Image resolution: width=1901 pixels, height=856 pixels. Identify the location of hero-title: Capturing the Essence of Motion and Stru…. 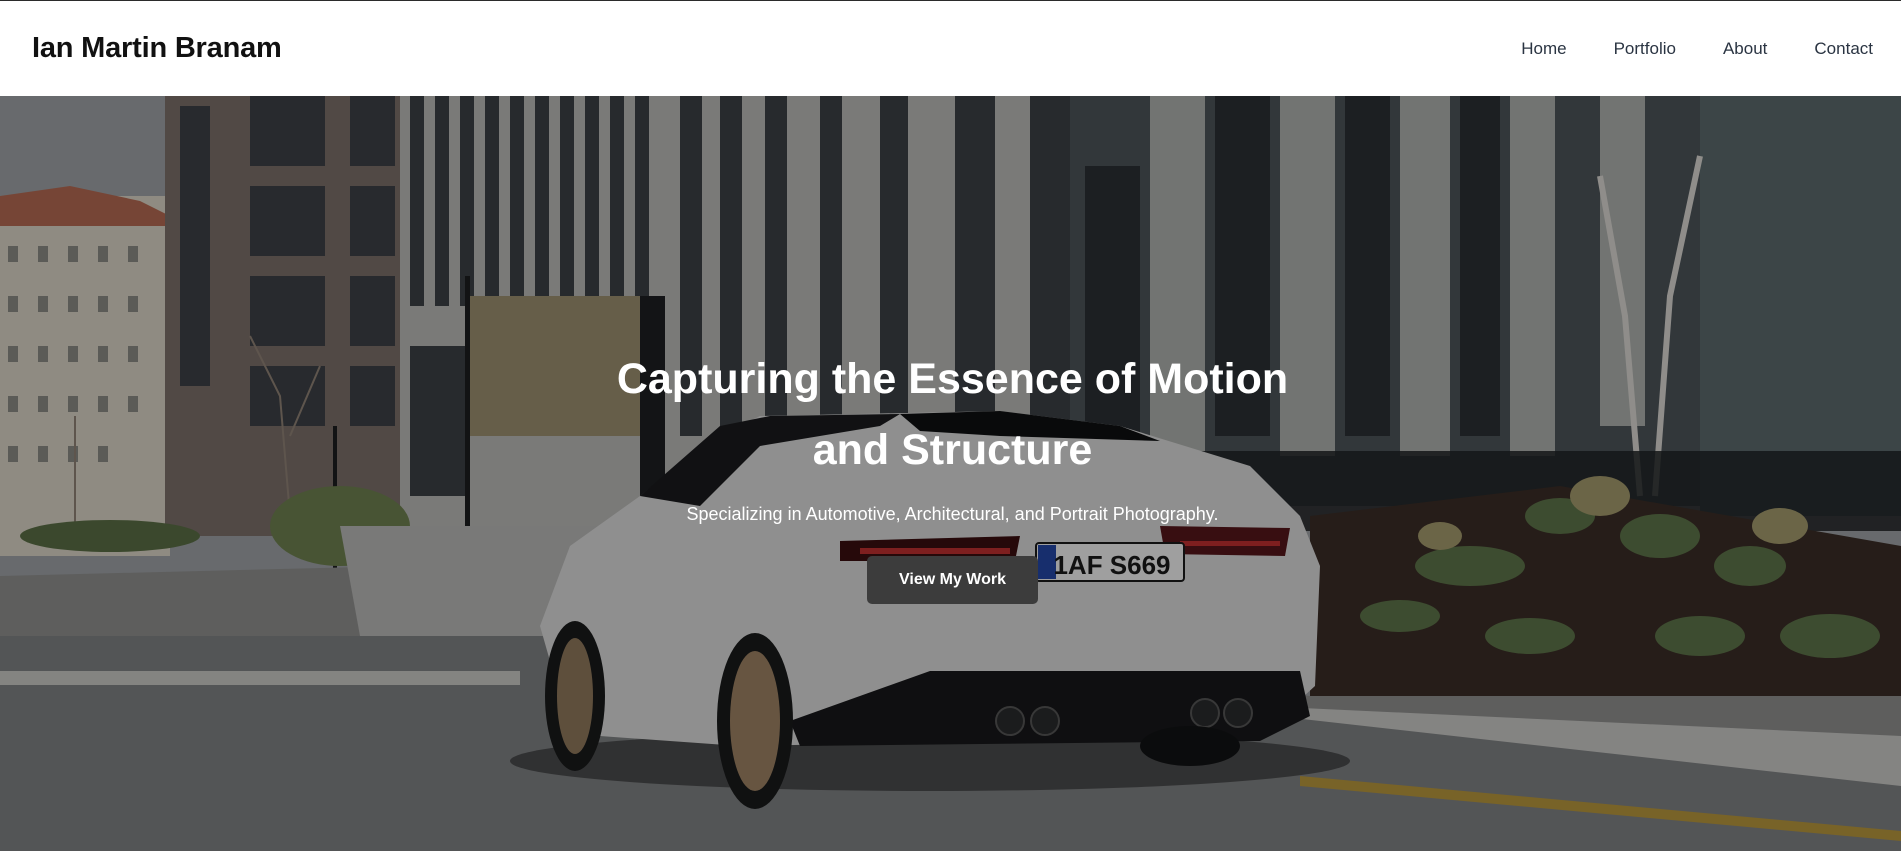
(952, 414).